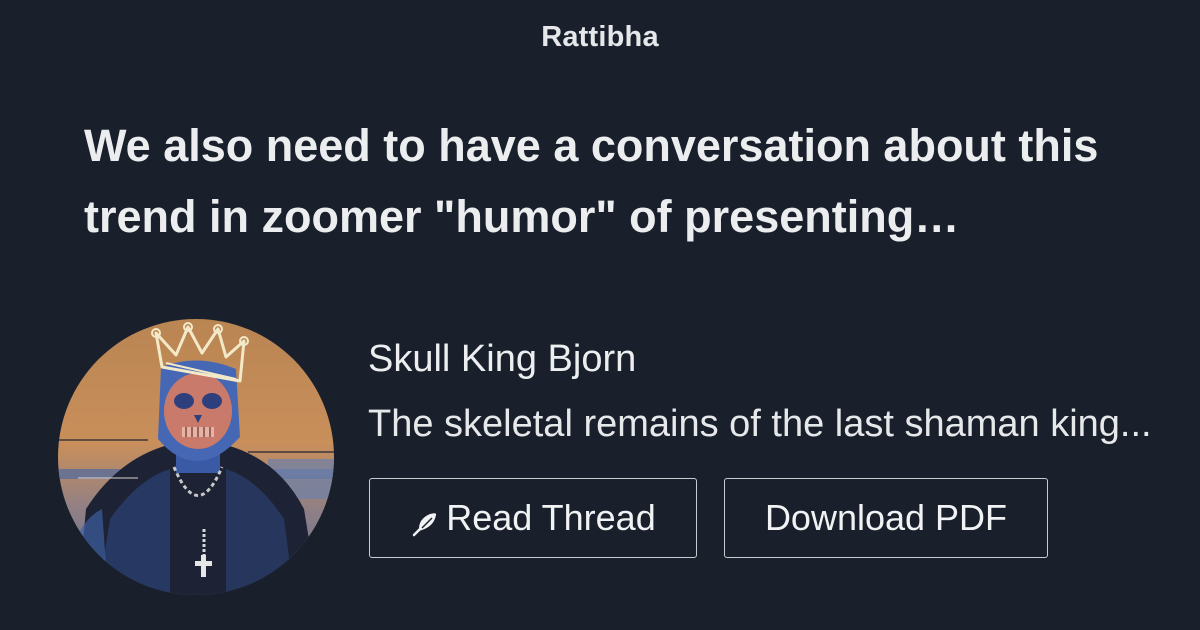  I want to click on avatar-image, so click(196, 457).